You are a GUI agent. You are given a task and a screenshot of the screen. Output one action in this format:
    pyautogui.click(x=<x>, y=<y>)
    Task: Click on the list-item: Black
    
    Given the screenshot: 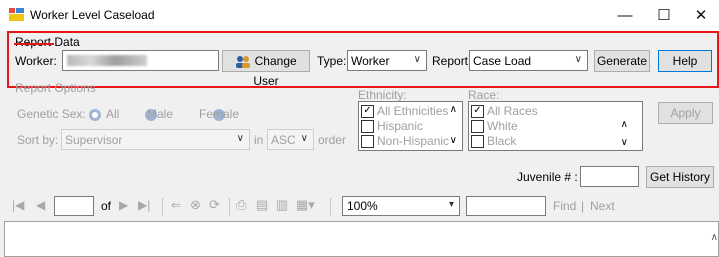 What is the action you would take?
    pyautogui.click(x=493, y=141)
    